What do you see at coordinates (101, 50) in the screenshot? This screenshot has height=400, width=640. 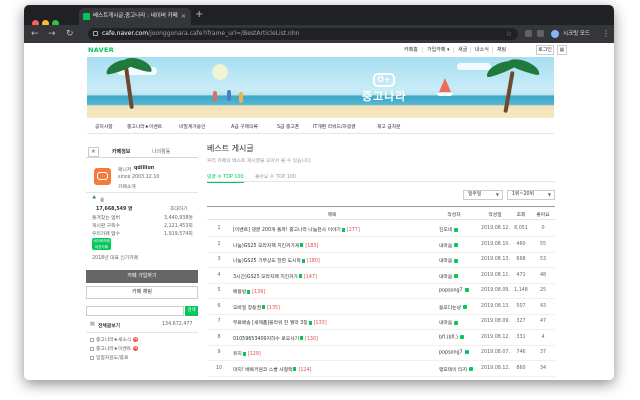 I see `naver-logo: NAVER` at bounding box center [101, 50].